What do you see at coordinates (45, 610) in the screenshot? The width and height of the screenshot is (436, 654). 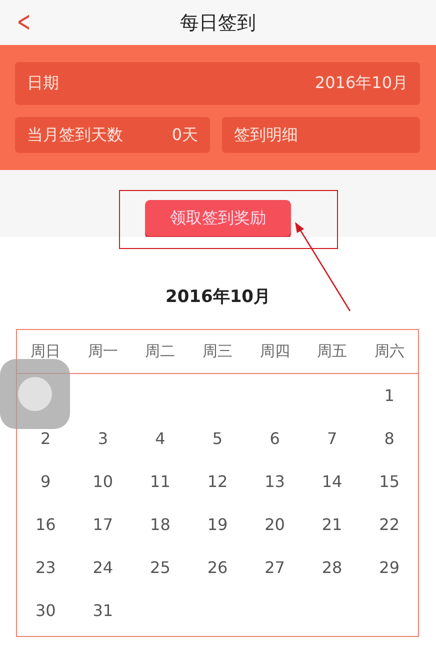 I see `day-cell: 30` at bounding box center [45, 610].